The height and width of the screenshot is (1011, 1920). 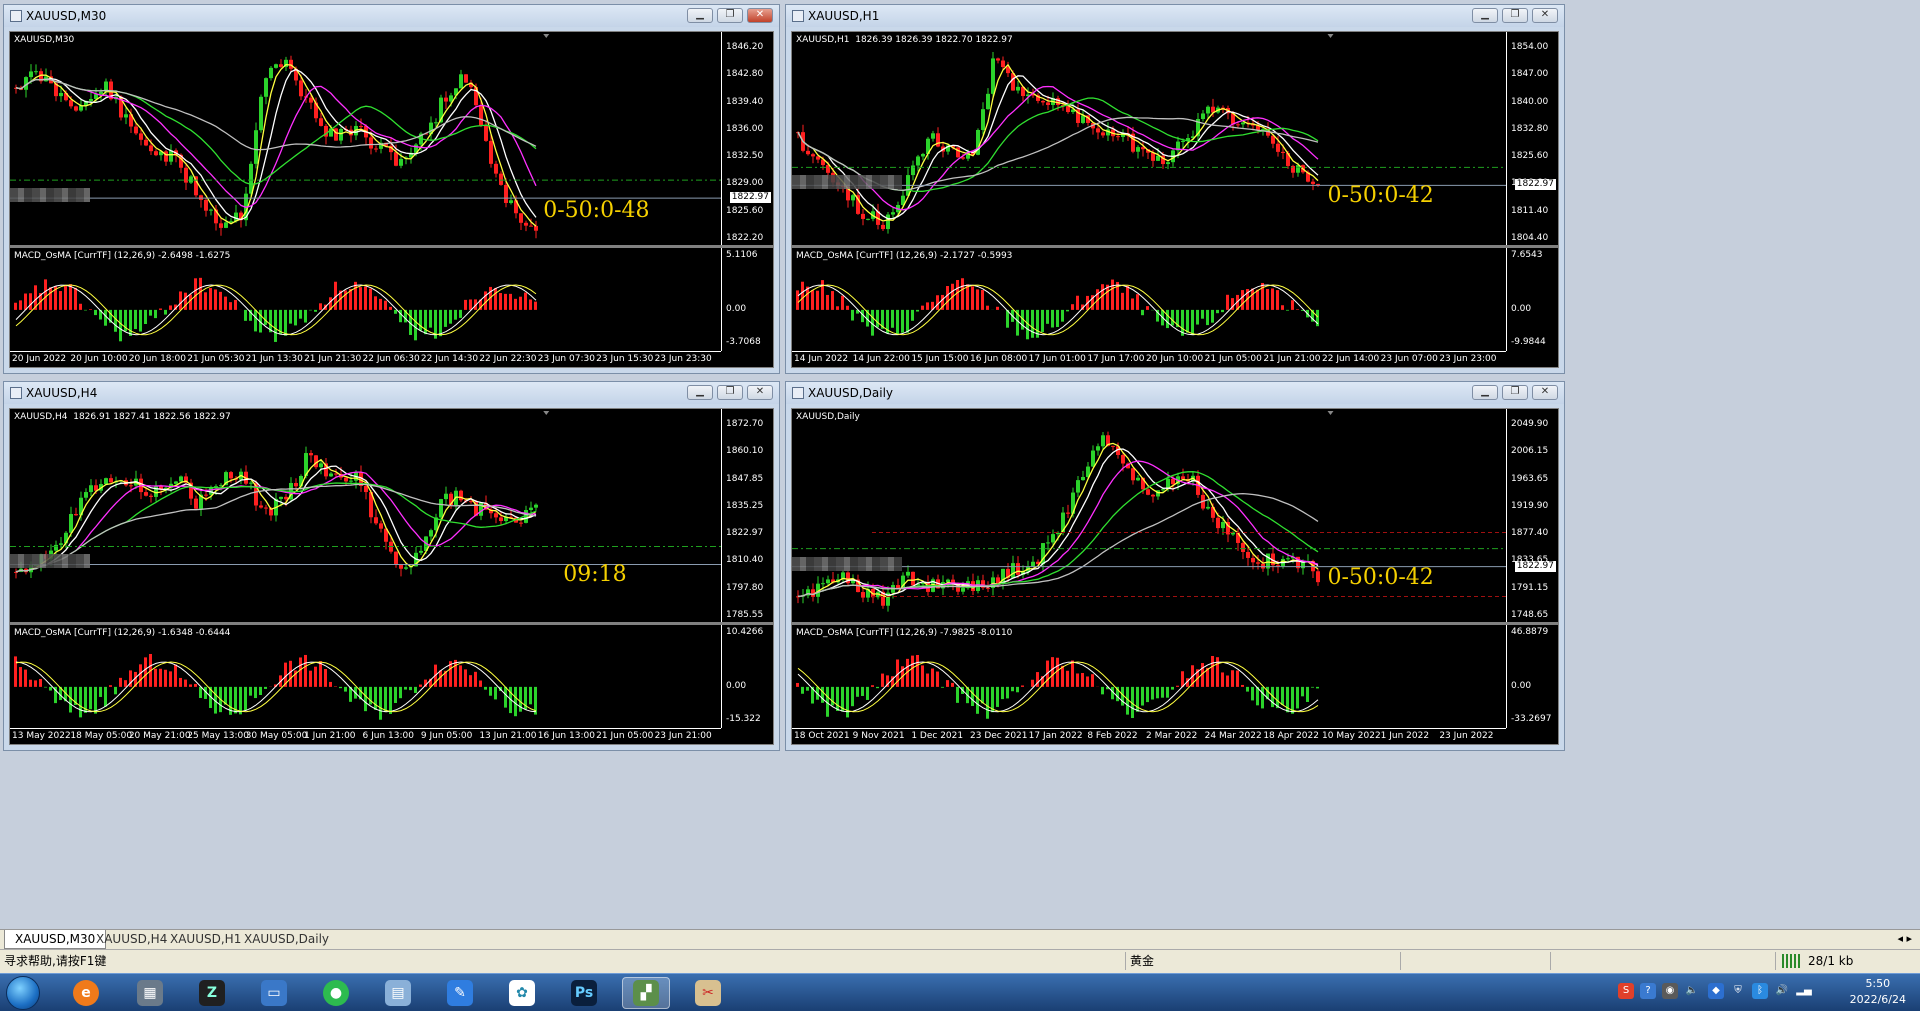 I want to click on taskbar-app-notes: ✎, so click(x=460, y=993).